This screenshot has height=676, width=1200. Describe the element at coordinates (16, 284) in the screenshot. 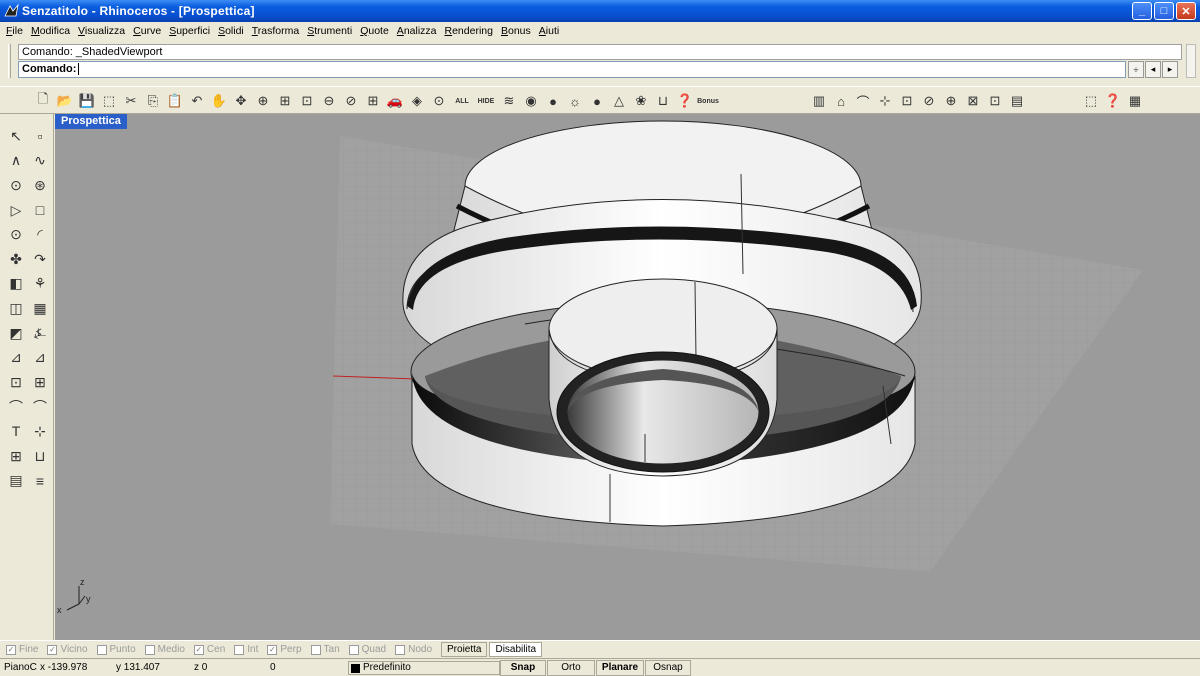

I see `left-tool-12-icon: ◧` at that location.